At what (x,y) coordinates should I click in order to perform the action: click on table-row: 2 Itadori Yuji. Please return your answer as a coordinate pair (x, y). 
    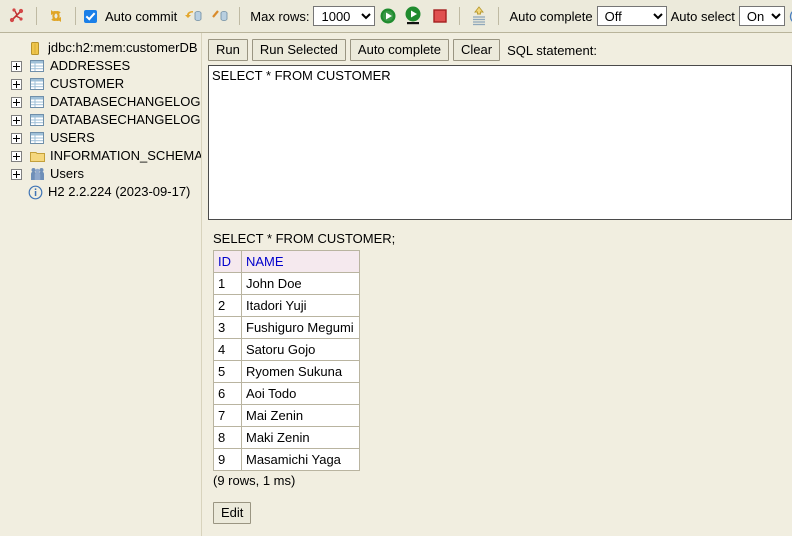
    Looking at the image, I should click on (286, 305).